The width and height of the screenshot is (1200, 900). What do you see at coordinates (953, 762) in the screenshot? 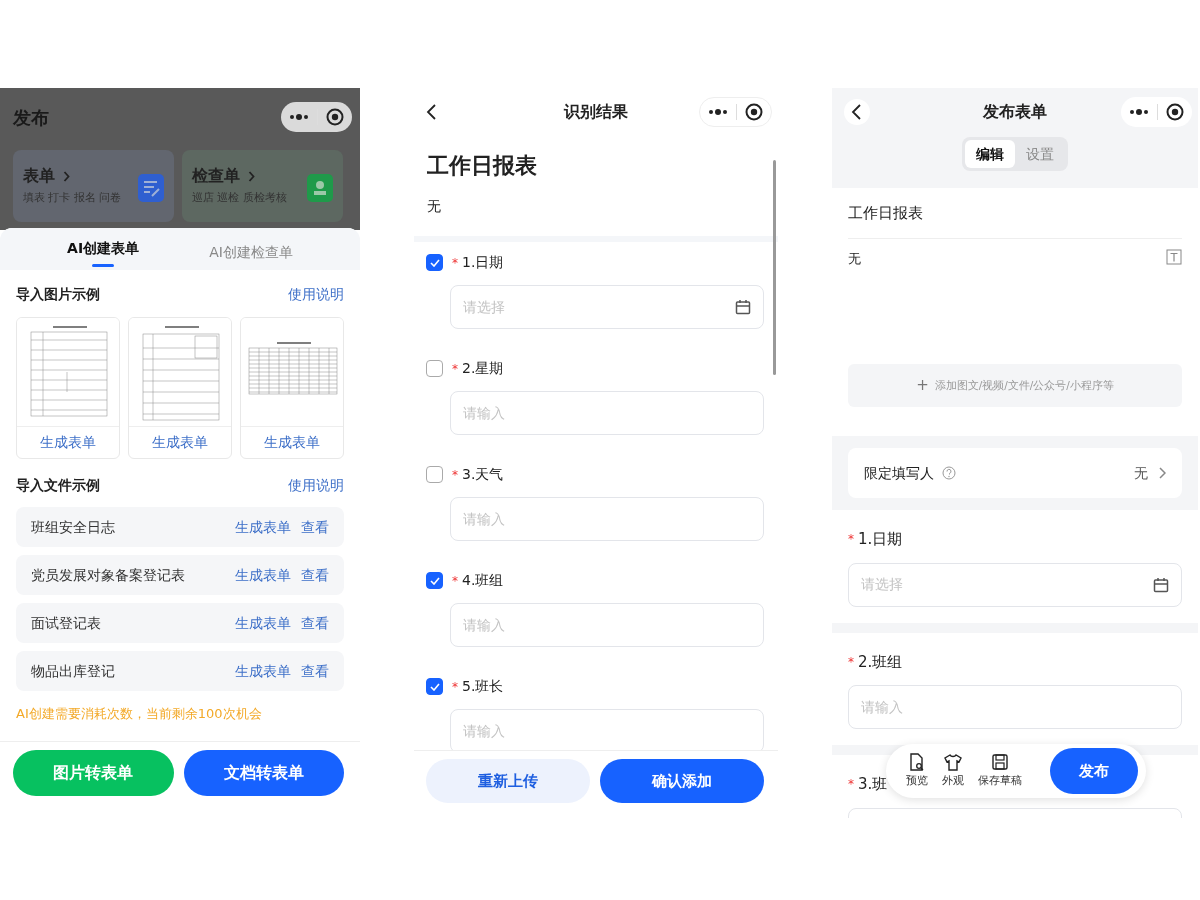
I see `shirt-icon` at bounding box center [953, 762].